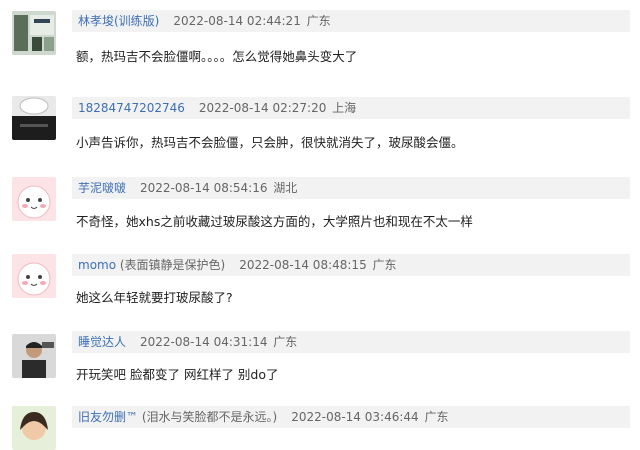 The height and width of the screenshot is (450, 640). I want to click on person-avatar-icon, so click(34, 356).